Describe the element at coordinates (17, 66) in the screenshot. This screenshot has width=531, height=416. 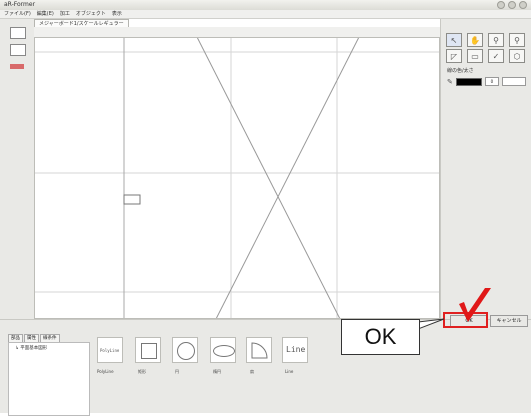
I see `layer-indicator` at that location.